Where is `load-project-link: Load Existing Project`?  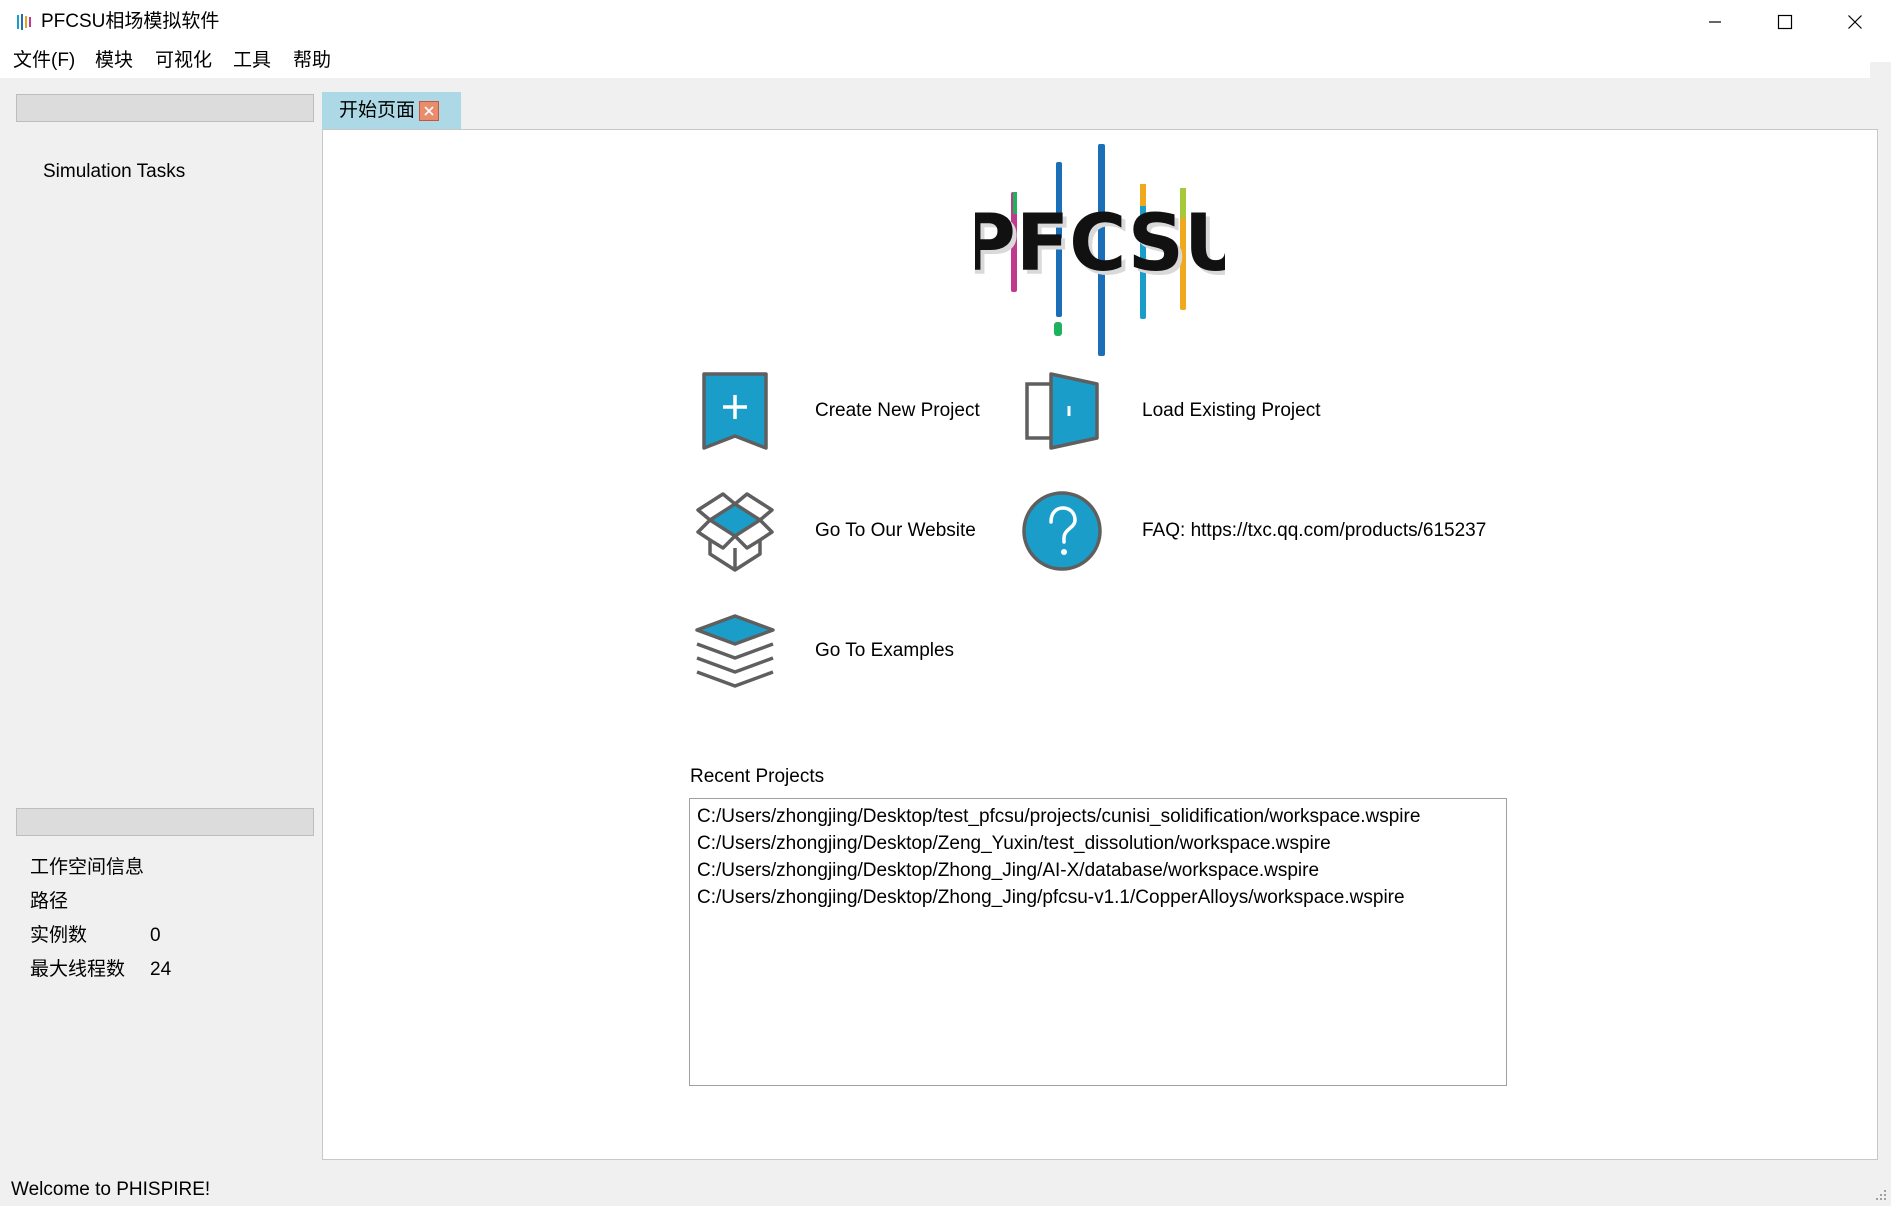
load-project-link: Load Existing Project is located at coordinates (1231, 411).